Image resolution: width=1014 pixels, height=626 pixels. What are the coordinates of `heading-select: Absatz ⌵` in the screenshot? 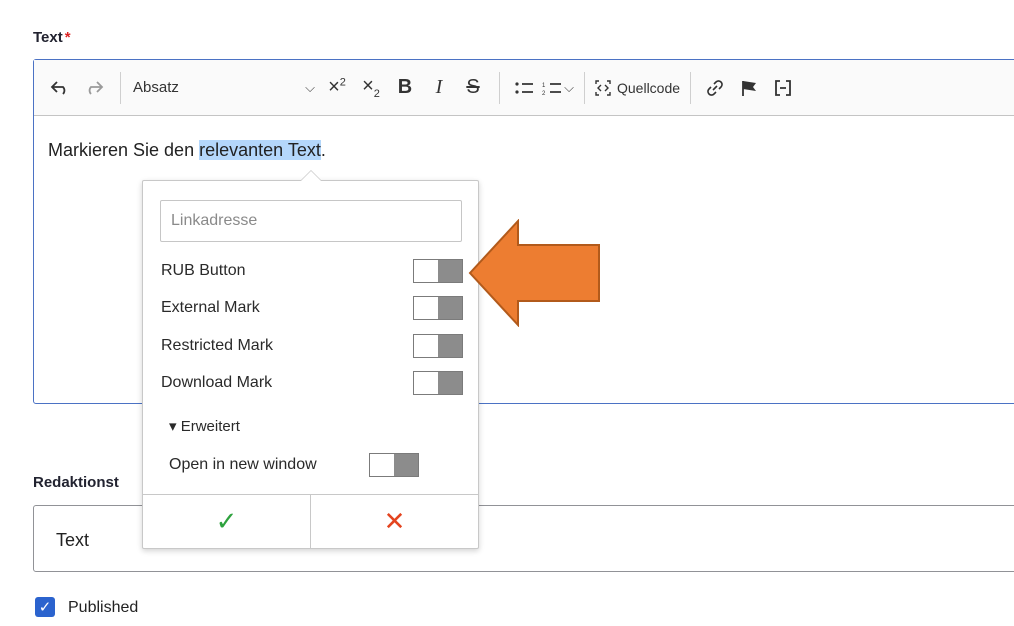 It's located at (225, 88).